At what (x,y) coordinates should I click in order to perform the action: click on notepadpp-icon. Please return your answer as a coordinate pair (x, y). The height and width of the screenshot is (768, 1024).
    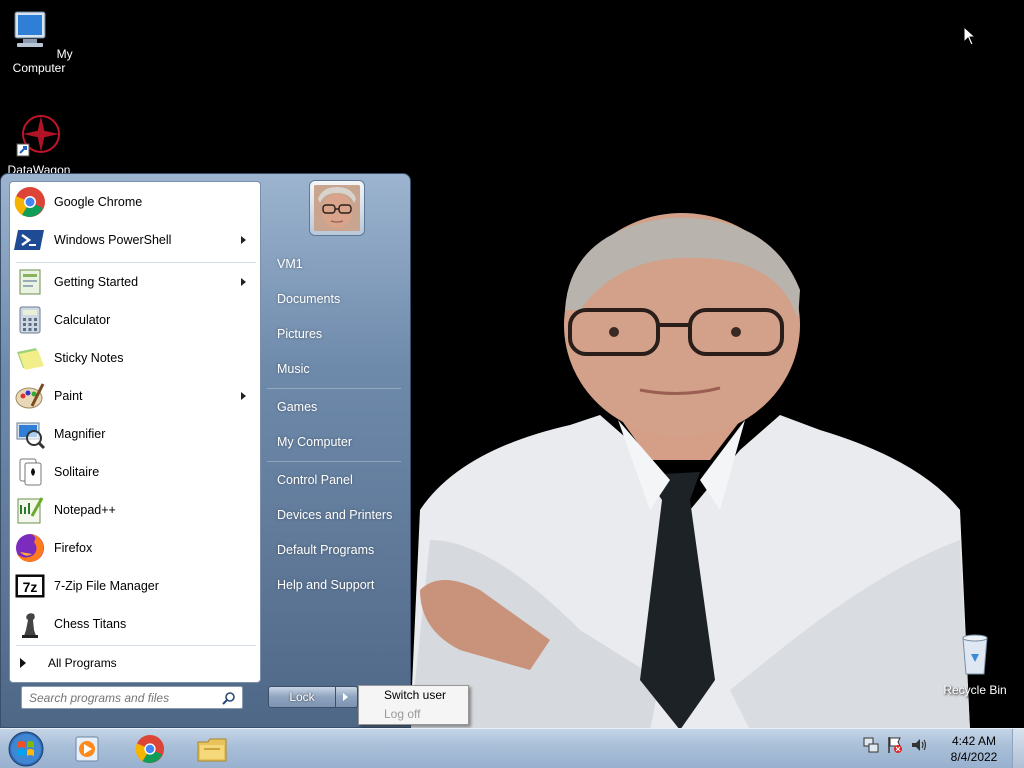
    Looking at the image, I should click on (30, 510).